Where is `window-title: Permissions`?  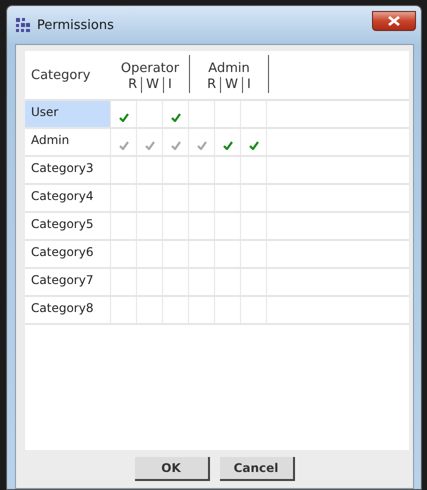 window-title: Permissions is located at coordinates (75, 25).